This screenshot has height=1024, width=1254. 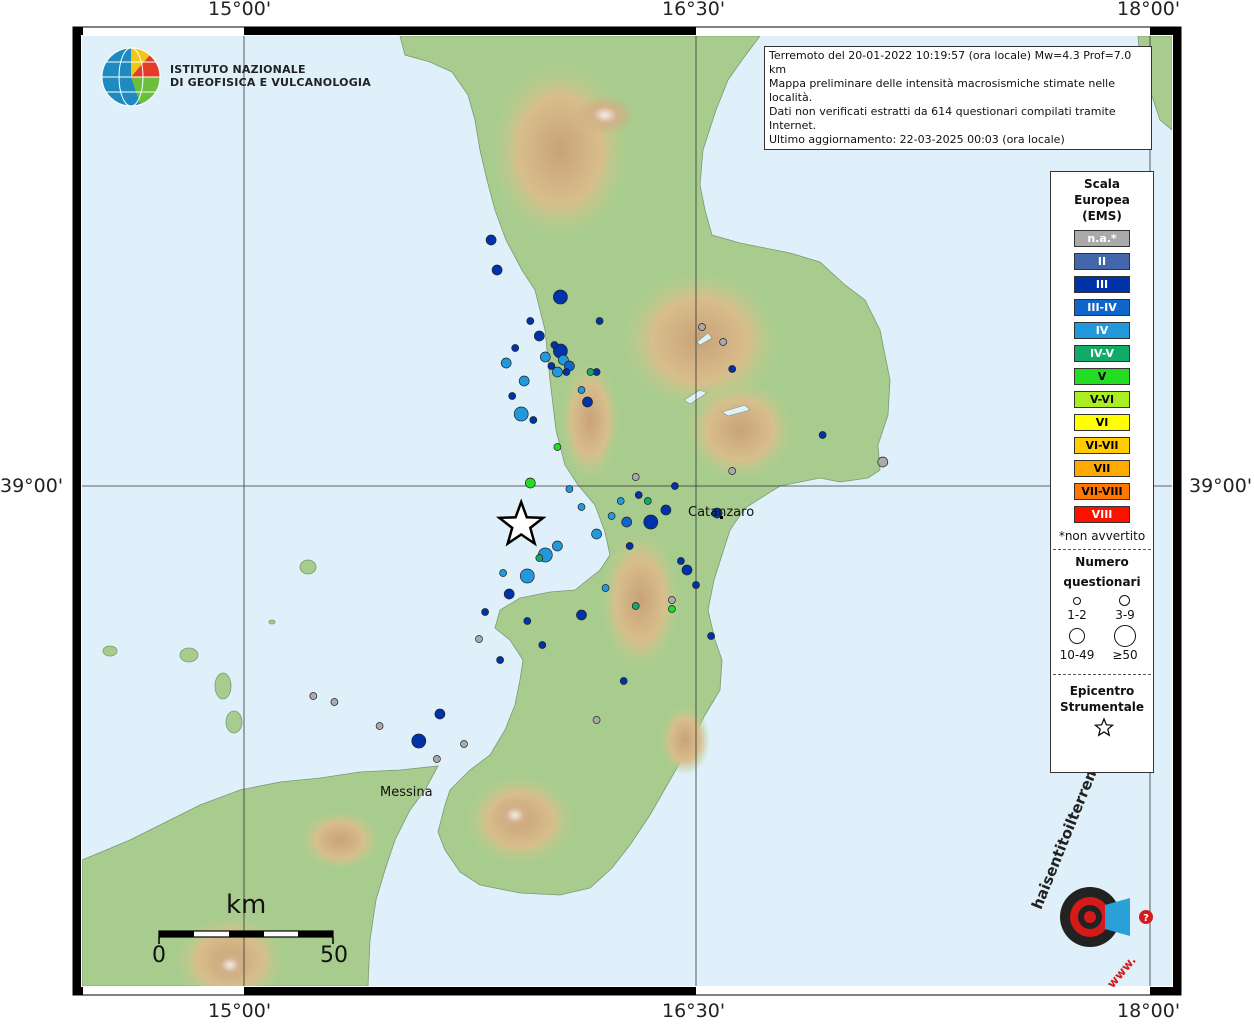 I want to click on scalebar-unit: km, so click(x=246, y=905).